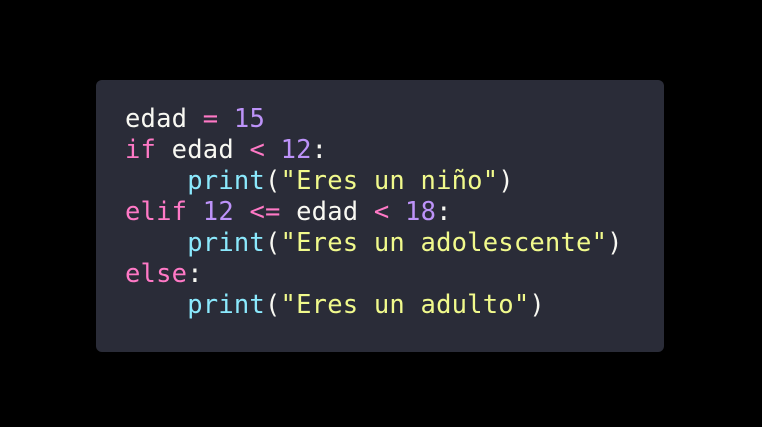 The width and height of the screenshot is (762, 427). Describe the element at coordinates (444, 243) in the screenshot. I see `string-token: "Eres un adolescente"` at that location.